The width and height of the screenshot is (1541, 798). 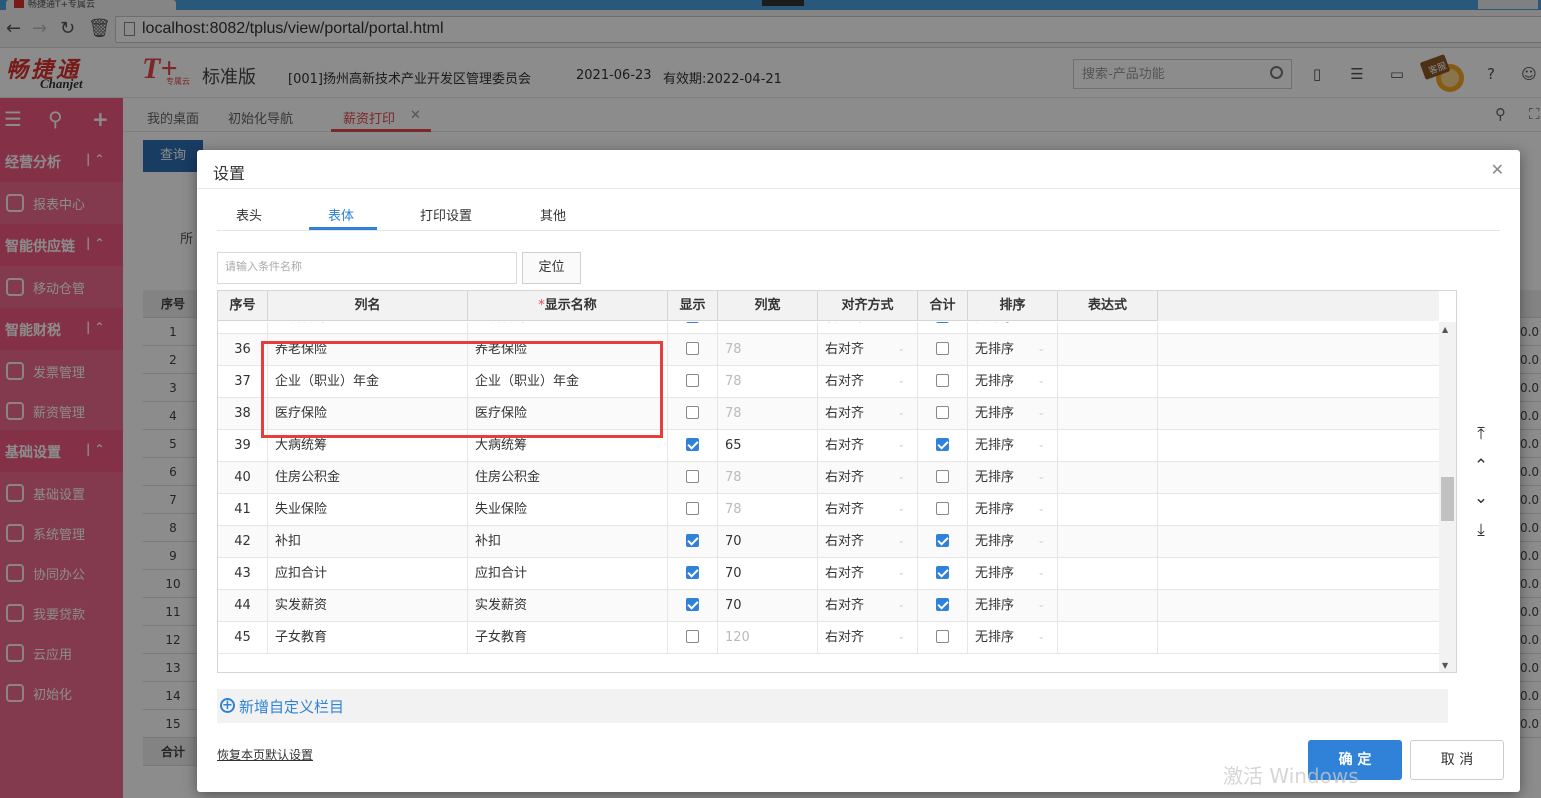 What do you see at coordinates (768, 445) in the screenshot?
I see `cell-width: 65` at bounding box center [768, 445].